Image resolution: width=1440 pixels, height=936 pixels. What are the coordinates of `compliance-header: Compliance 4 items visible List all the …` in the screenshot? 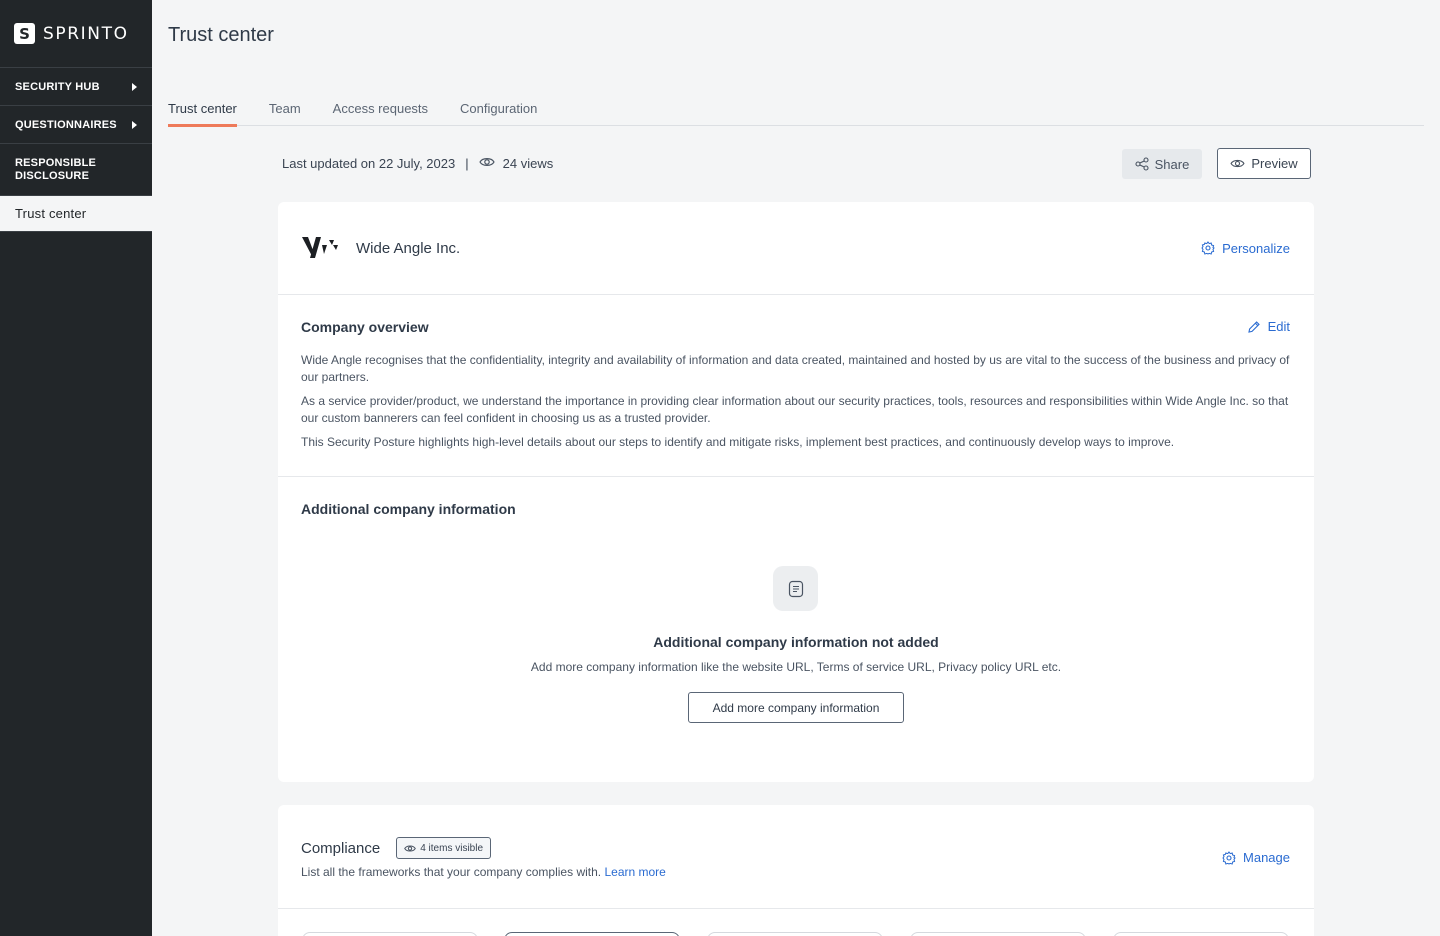 It's located at (796, 857).